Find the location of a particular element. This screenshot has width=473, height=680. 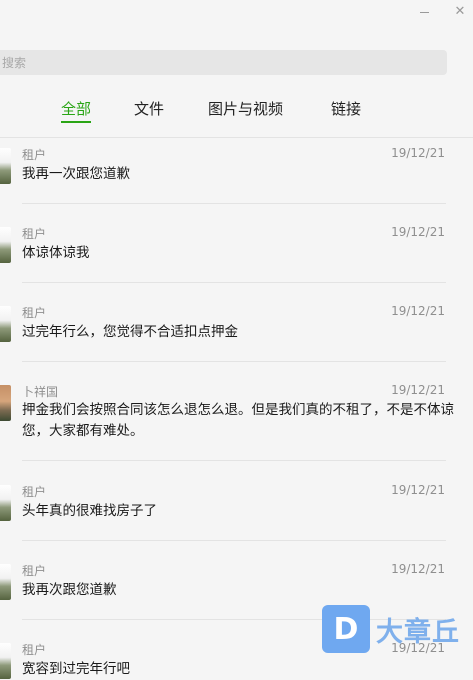

sender-name: 卜祥国 is located at coordinates (40, 392).